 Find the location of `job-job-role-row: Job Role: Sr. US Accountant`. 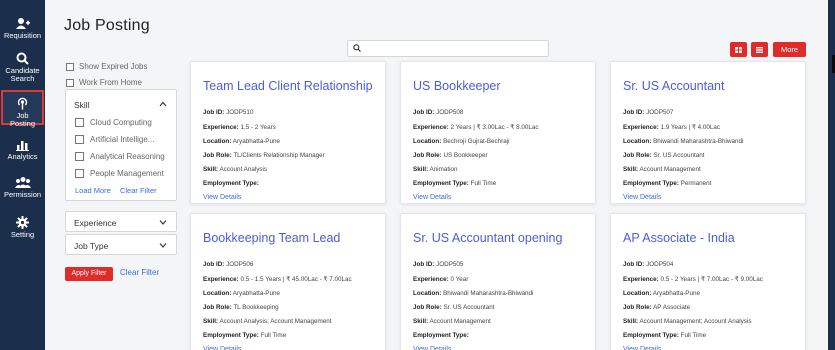

job-job-role-row: Job Role: Sr. US Accountant is located at coordinates (664, 155).